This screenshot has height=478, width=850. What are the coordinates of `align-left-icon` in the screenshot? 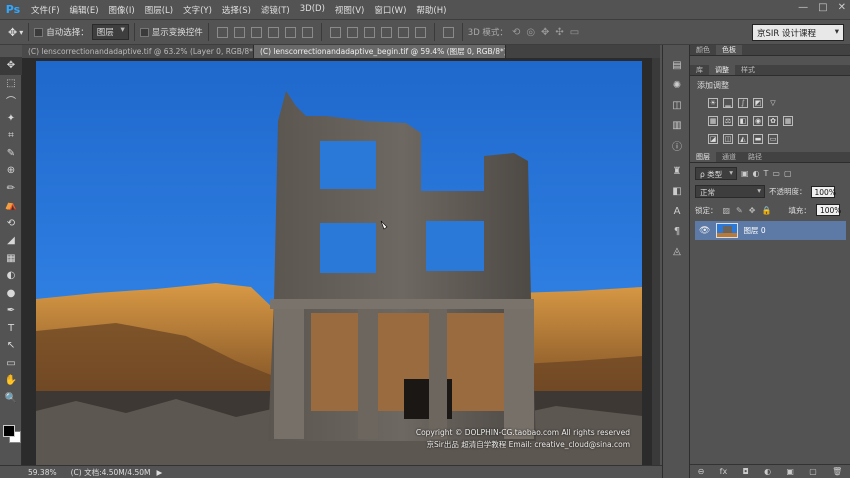 It's located at (273, 32).